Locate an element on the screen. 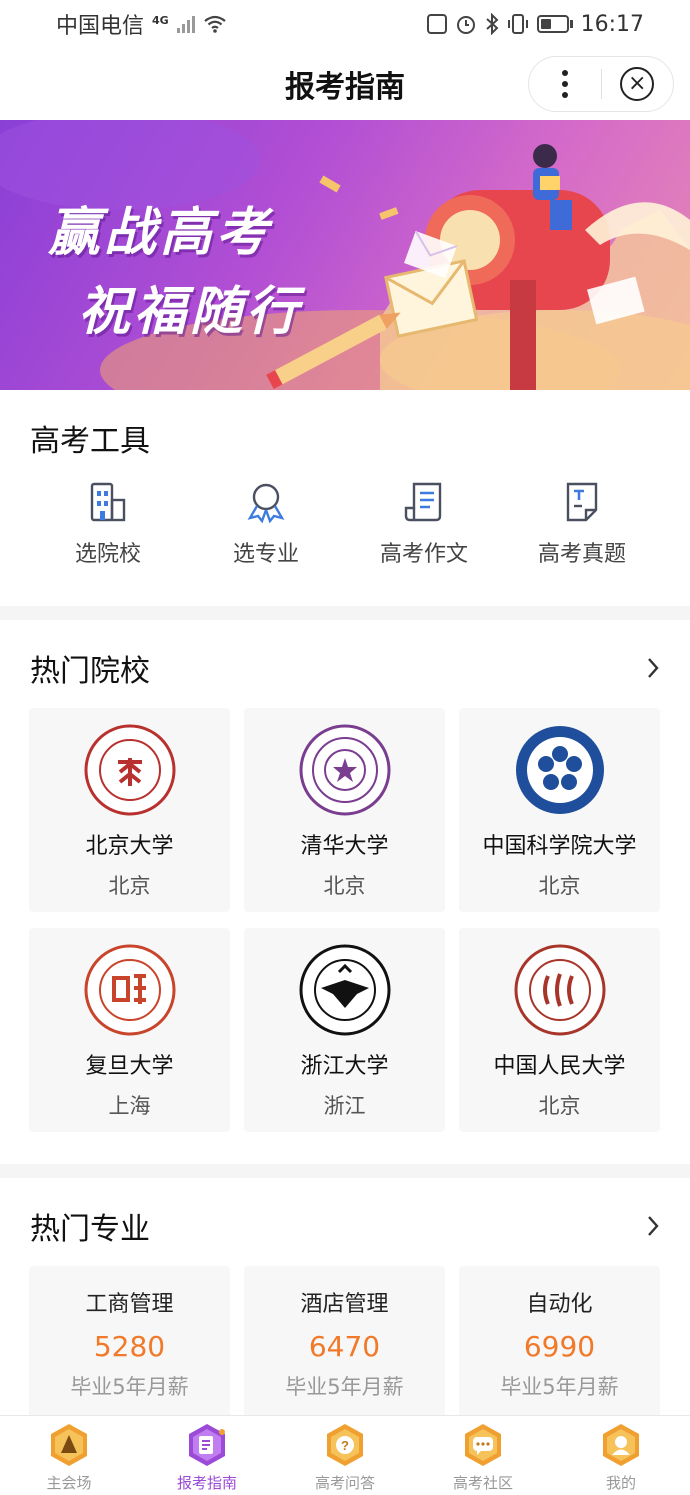 This screenshot has width=690, height=1495. guide-tab-icon is located at coordinates (207, 1445).